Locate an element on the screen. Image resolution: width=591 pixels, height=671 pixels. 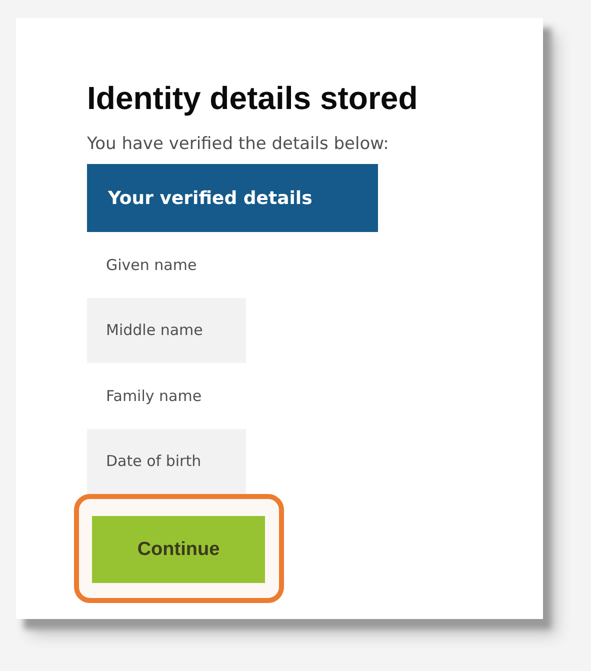
table-header: Your verified details is located at coordinates (232, 198).